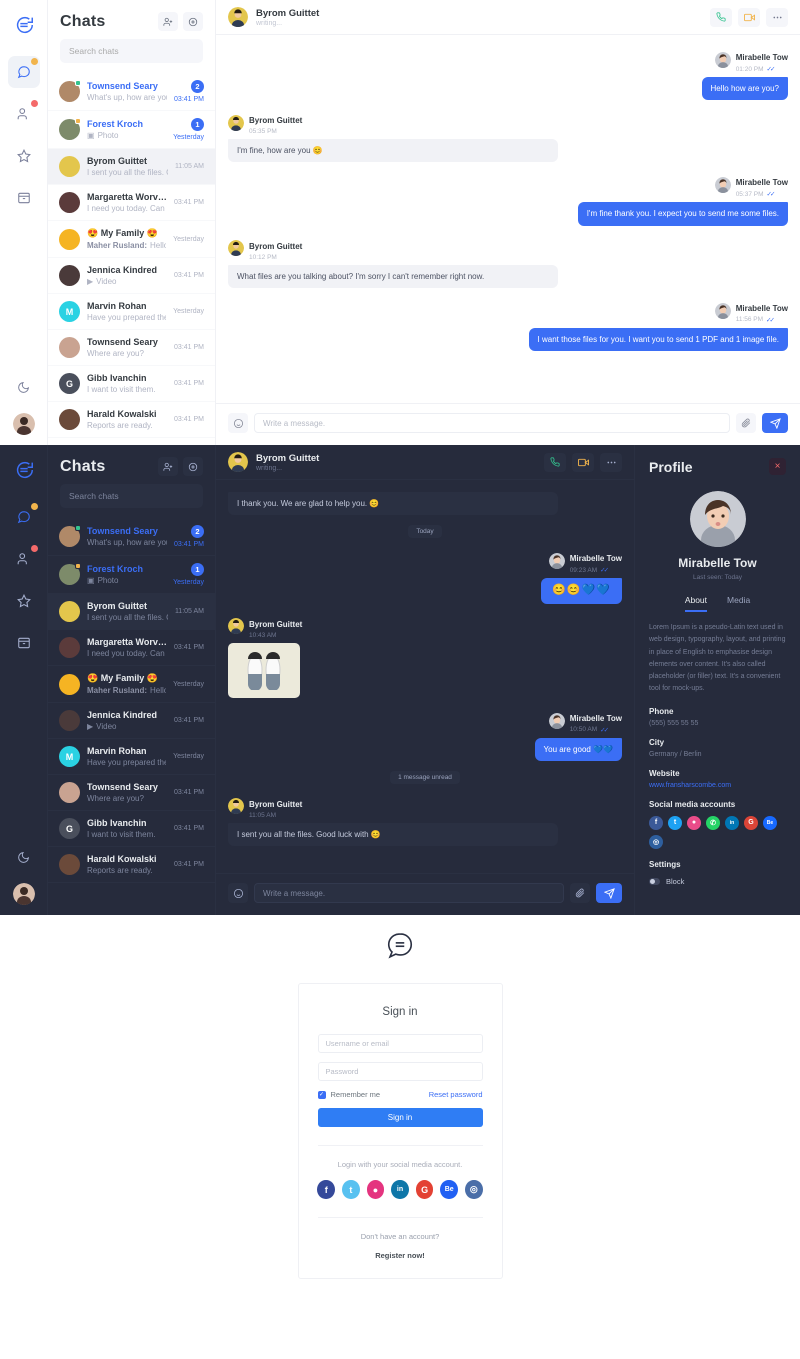 The image size is (800, 1359). What do you see at coordinates (771, 69) in the screenshot?
I see `read-receipt-icon: ✓✓` at bounding box center [771, 69].